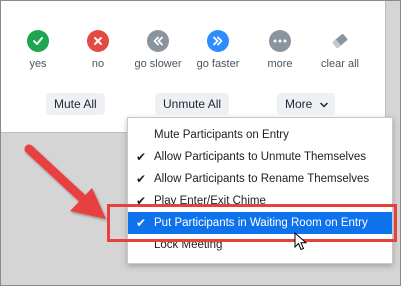  I want to click on mouse-cursor-icon, so click(301, 241).